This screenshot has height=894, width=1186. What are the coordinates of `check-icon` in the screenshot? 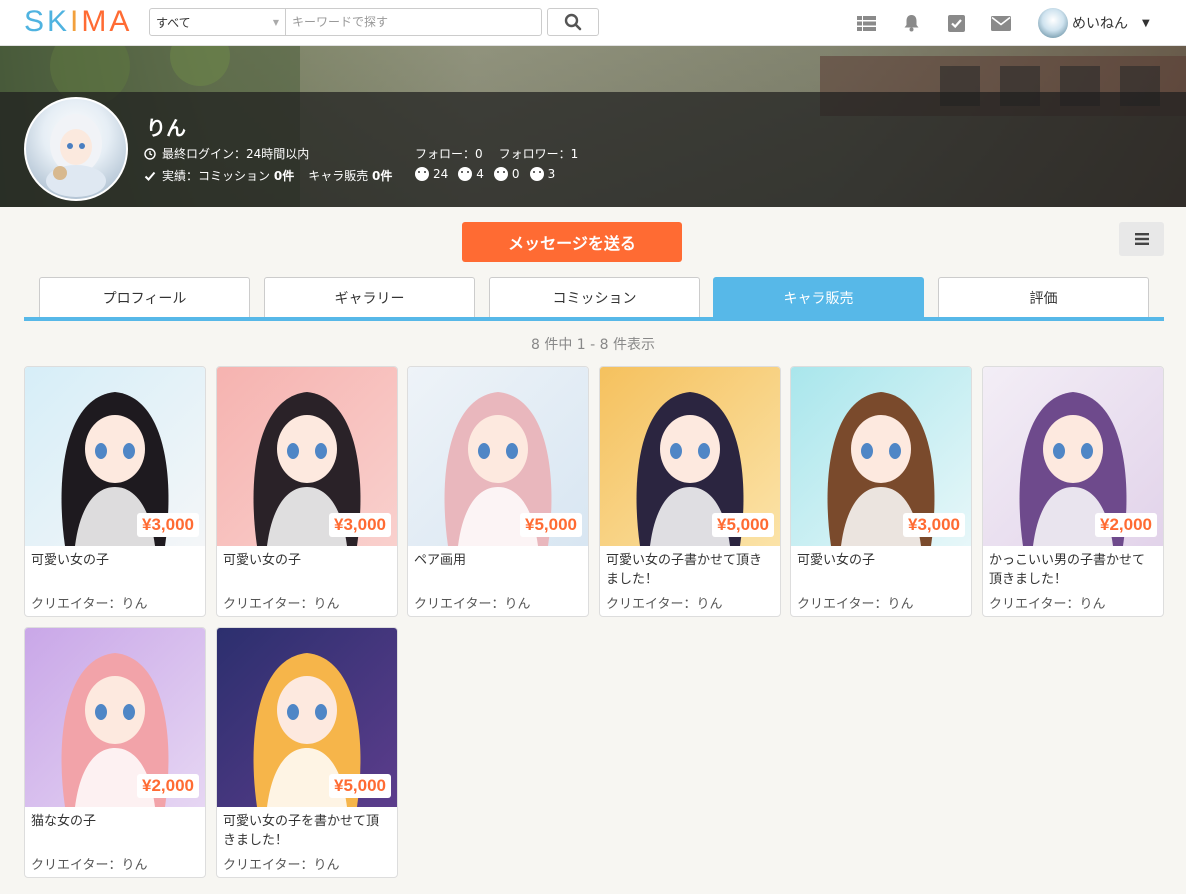 It's located at (150, 176).